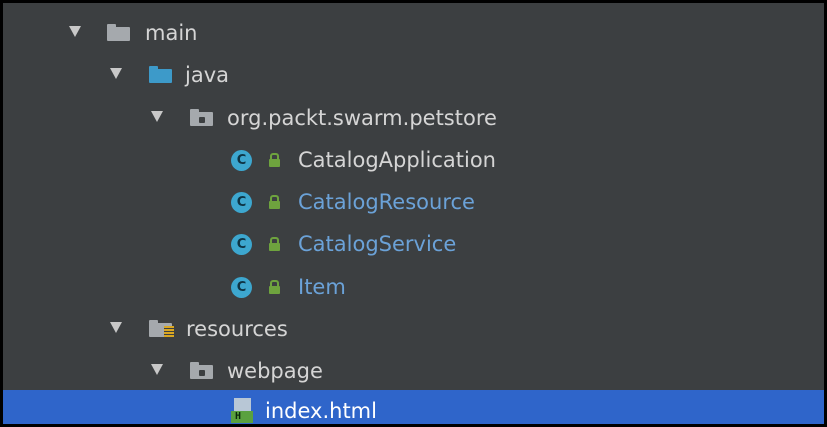  What do you see at coordinates (275, 371) in the screenshot?
I see `tree-node-label: webpage` at bounding box center [275, 371].